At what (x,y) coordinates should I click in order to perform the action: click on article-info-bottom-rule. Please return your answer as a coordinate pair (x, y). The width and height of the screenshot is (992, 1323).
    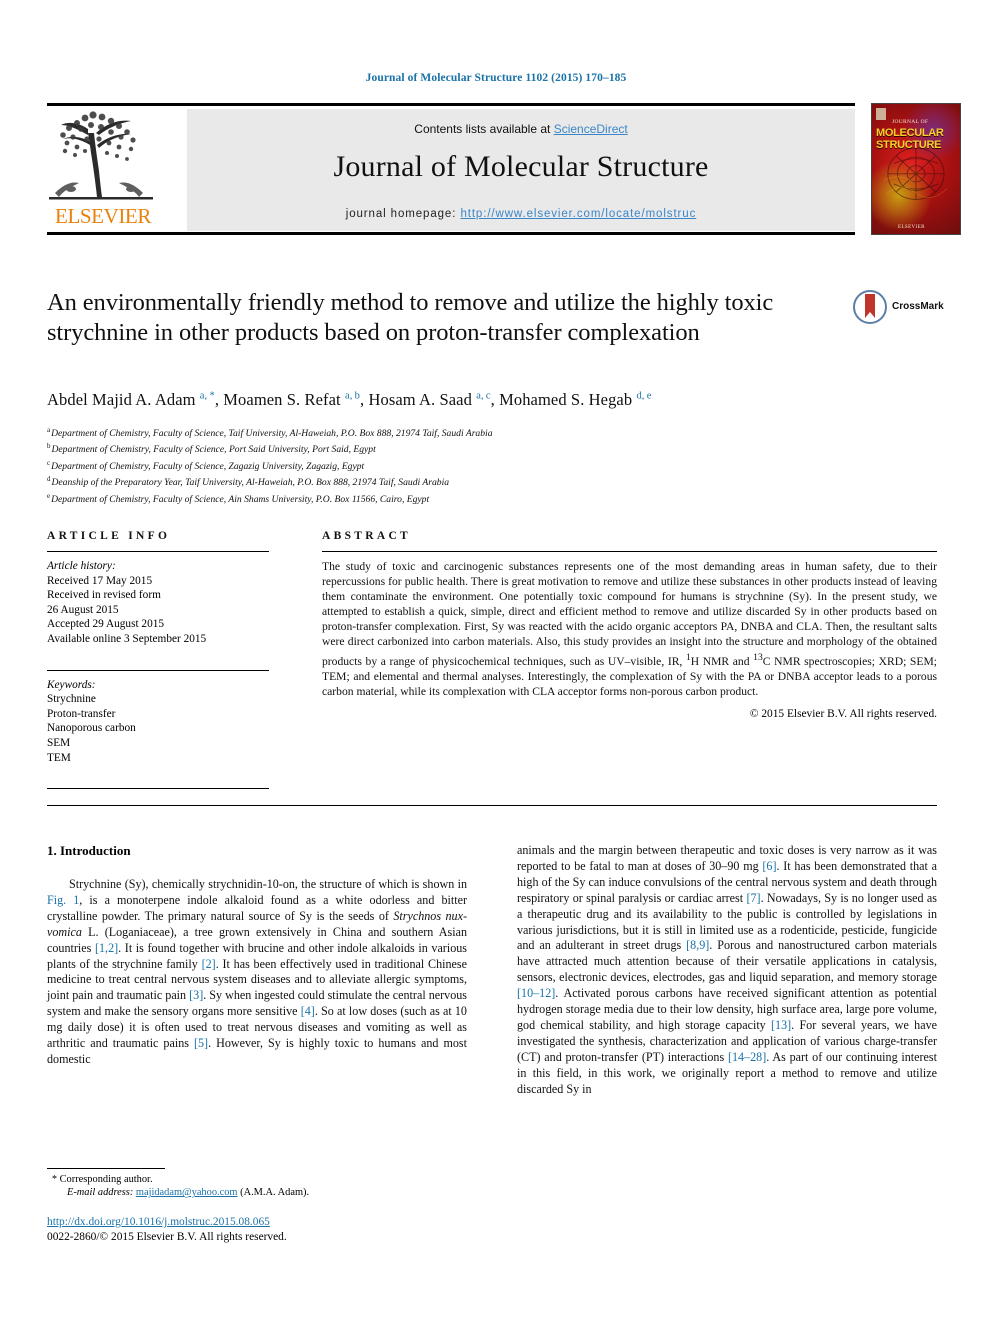
    Looking at the image, I should click on (158, 788).